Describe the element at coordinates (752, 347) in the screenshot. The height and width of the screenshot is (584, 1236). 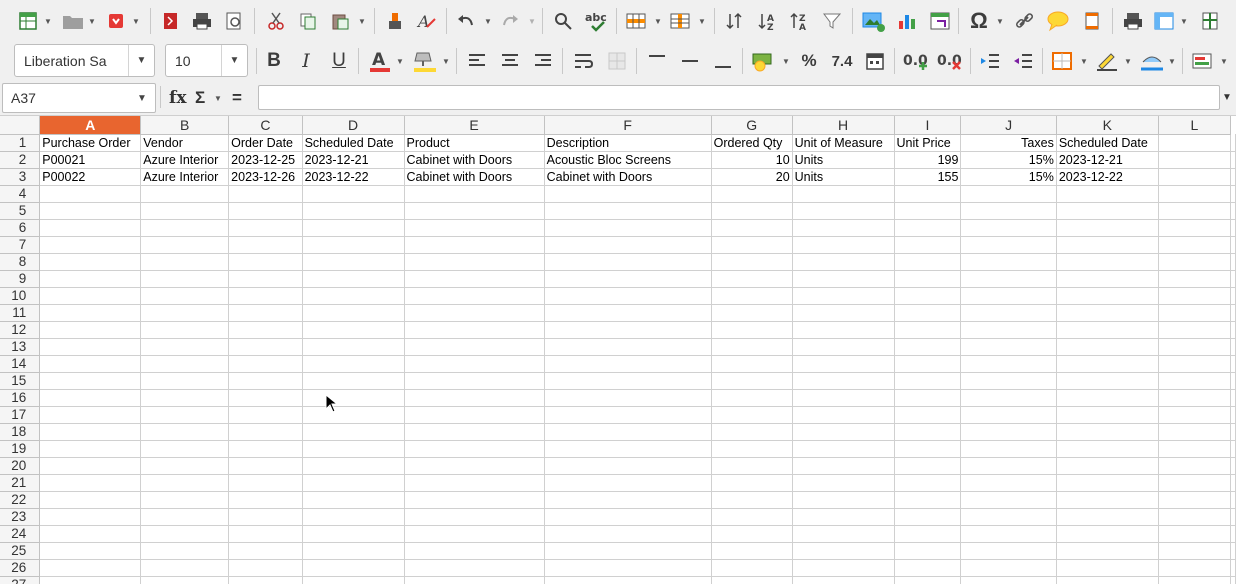
I see `cell-g13` at that location.